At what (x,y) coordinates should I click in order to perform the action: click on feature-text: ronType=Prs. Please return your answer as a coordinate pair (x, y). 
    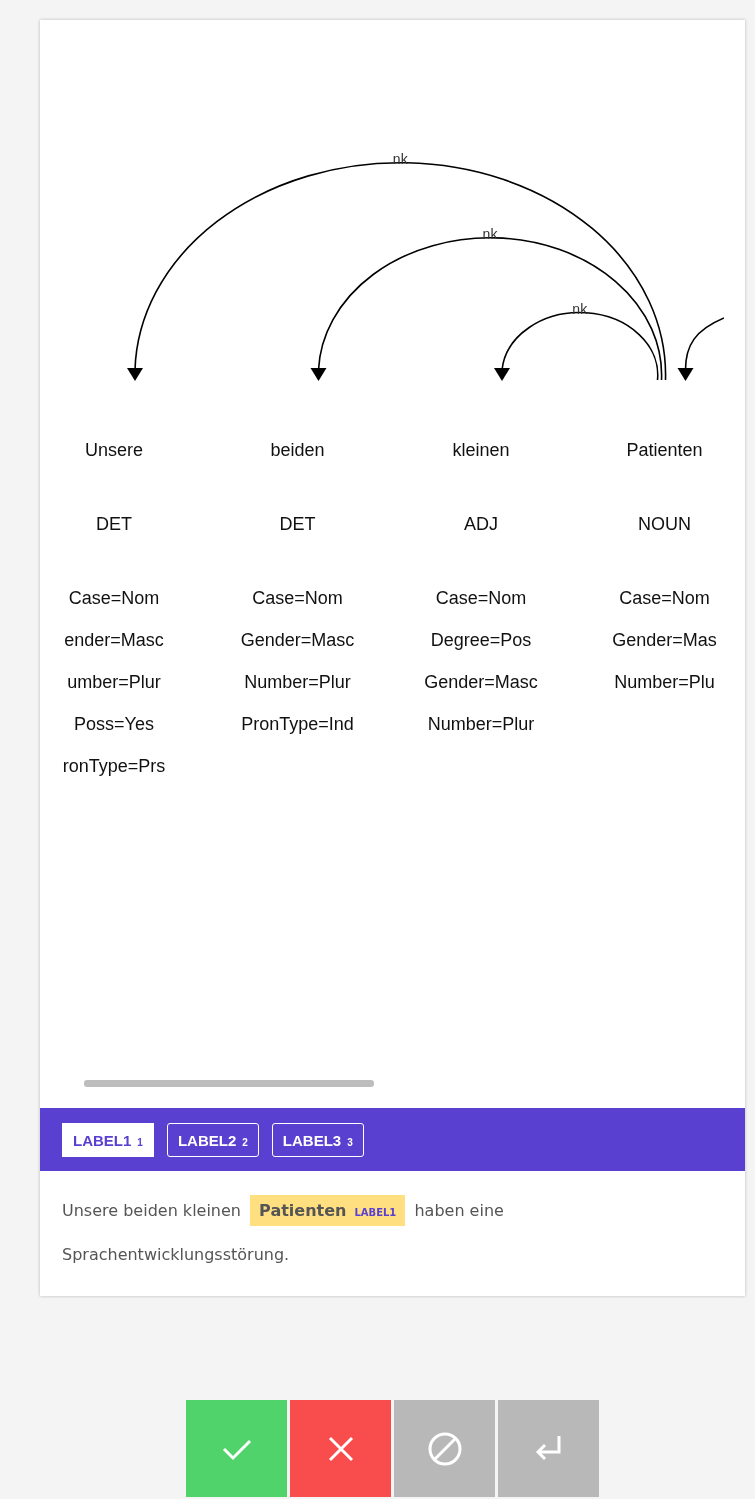
    Looking at the image, I should click on (114, 766).